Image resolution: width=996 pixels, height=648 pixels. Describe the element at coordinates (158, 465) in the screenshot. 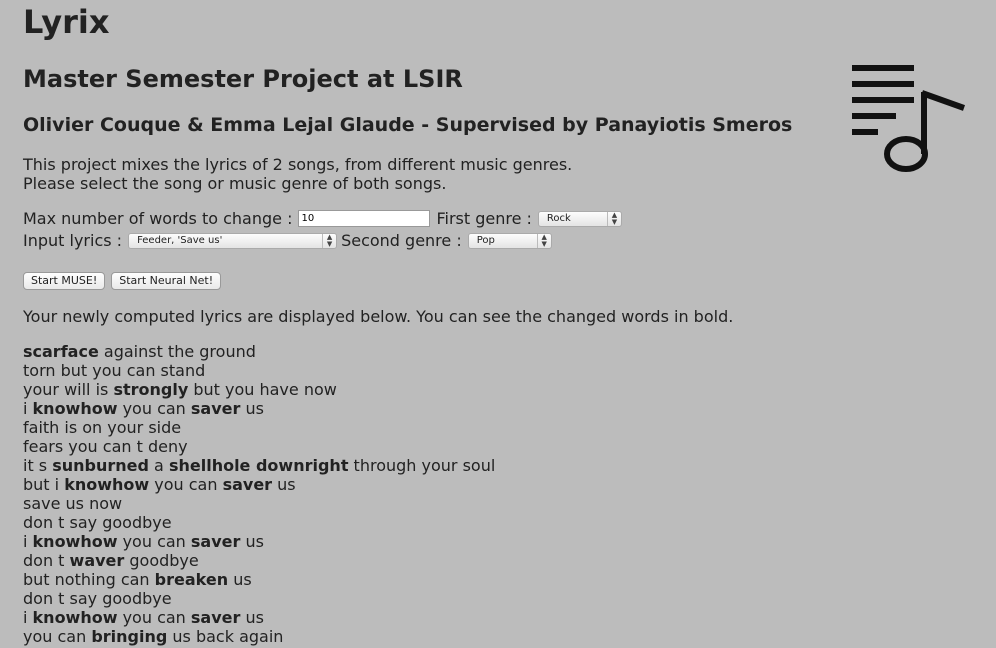

I see `lyric-text: a` at that location.